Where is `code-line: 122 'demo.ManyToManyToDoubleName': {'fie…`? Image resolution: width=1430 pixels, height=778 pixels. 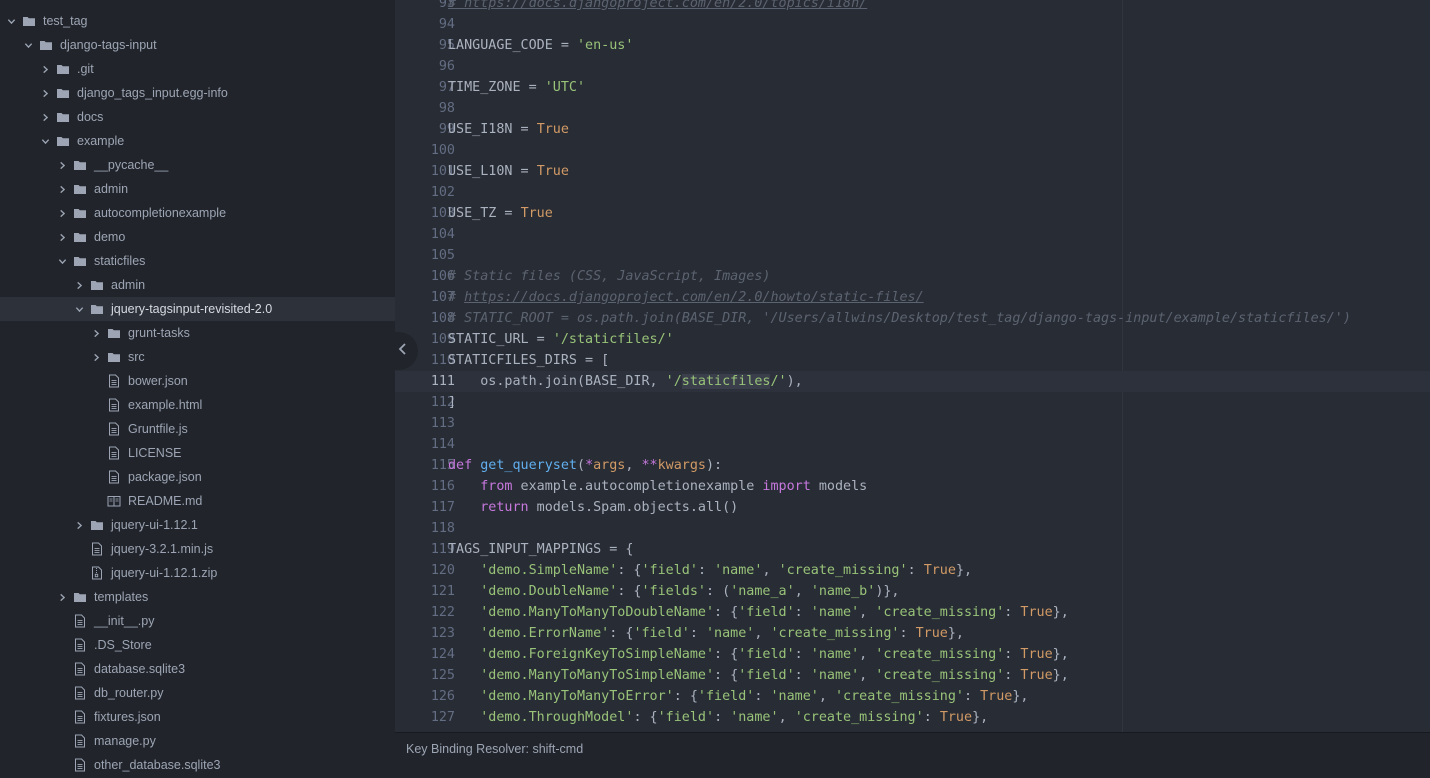 code-line: 122 'demo.ManyToManyToDoubleName': {'fie… is located at coordinates (912, 612).